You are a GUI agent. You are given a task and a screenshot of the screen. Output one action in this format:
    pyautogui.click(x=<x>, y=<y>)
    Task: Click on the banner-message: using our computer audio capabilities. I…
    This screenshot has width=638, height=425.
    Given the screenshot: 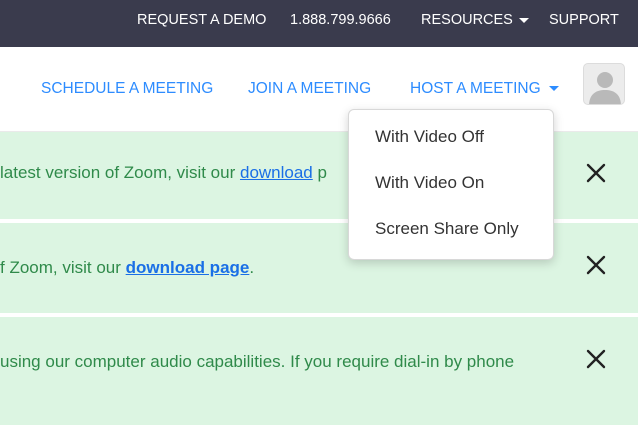 What is the action you would take?
    pyautogui.click(x=257, y=361)
    